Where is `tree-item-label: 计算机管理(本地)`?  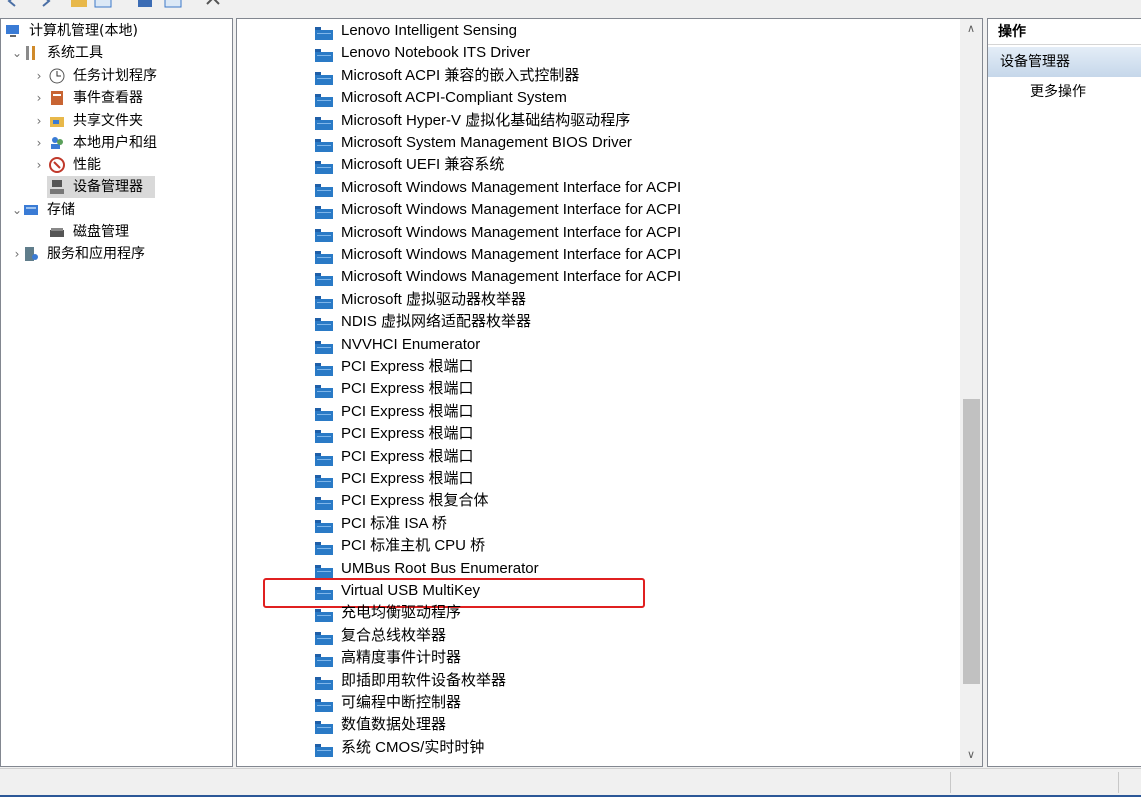
tree-item-label: 计算机管理(本地) is located at coordinates (83, 31).